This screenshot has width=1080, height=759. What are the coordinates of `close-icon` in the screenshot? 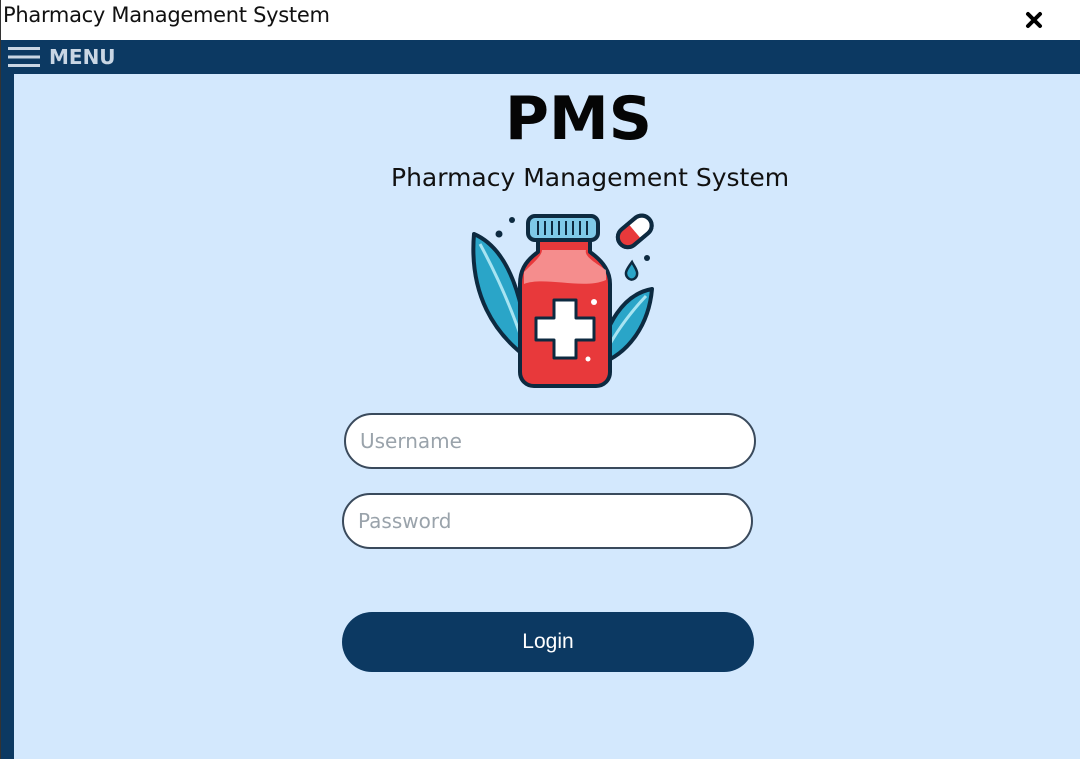 It's located at (1034, 20).